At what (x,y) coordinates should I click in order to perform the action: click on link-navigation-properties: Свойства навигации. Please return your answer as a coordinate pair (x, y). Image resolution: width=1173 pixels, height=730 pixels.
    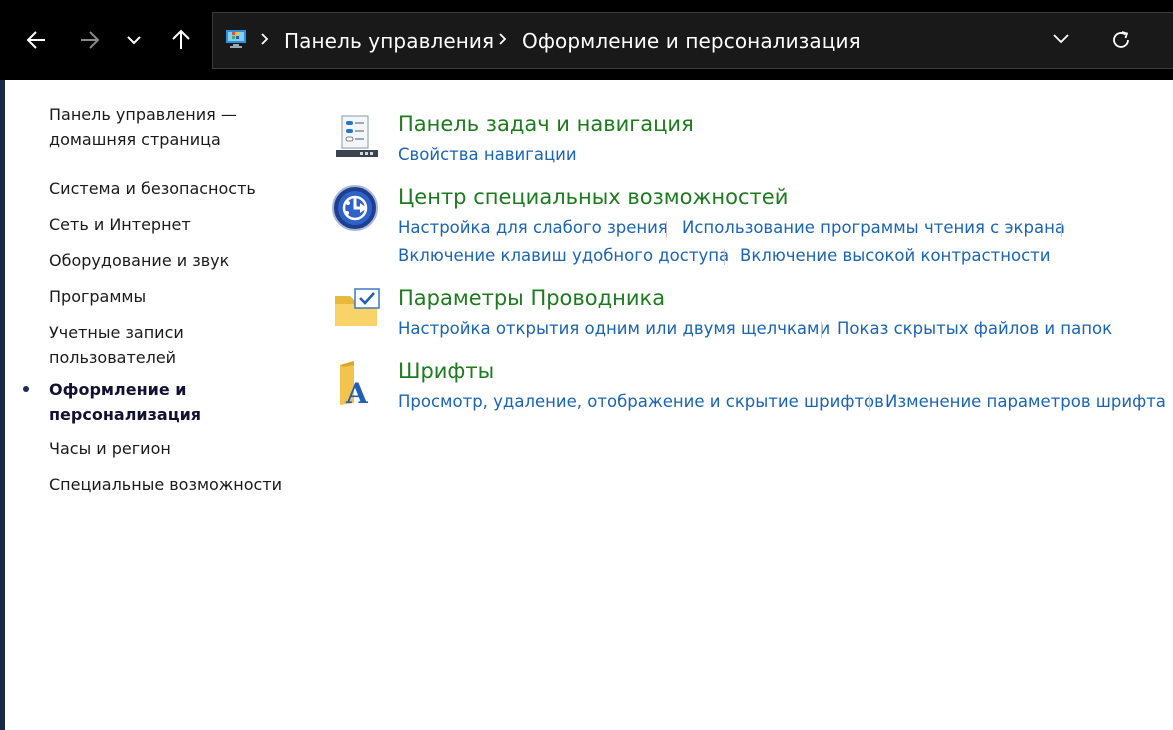
    Looking at the image, I should click on (487, 154).